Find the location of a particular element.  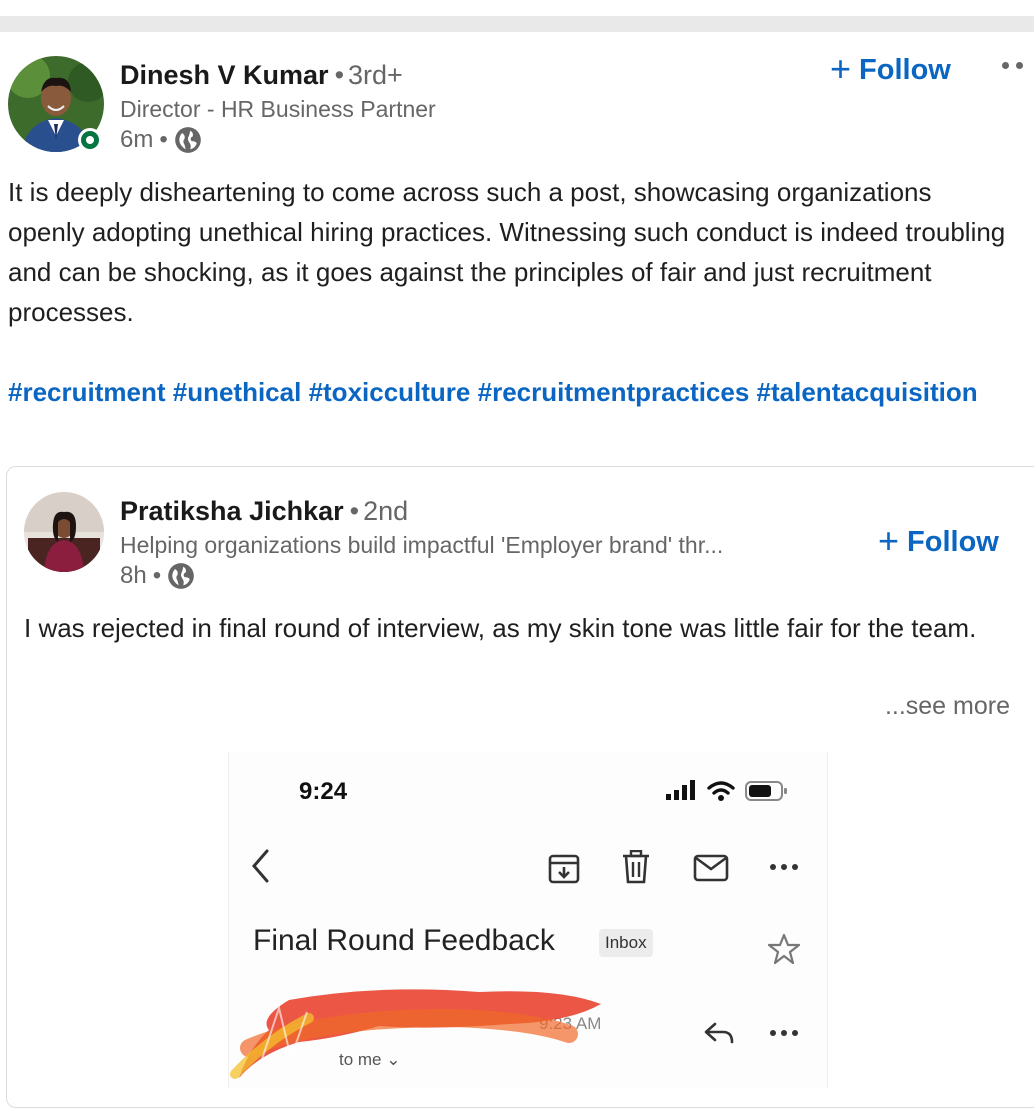

feed-top-separator is located at coordinates (517, 16).